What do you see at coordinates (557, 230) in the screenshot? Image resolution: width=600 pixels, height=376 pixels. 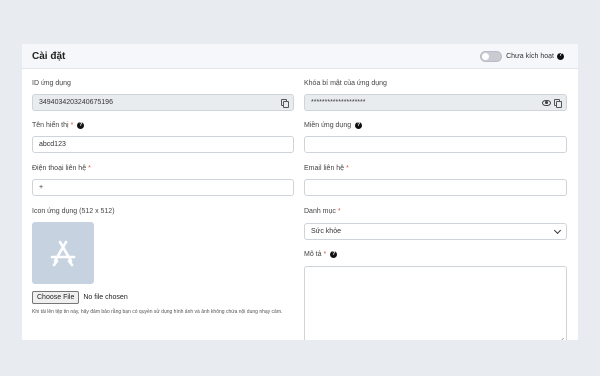 I see `chevron-down-icon` at bounding box center [557, 230].